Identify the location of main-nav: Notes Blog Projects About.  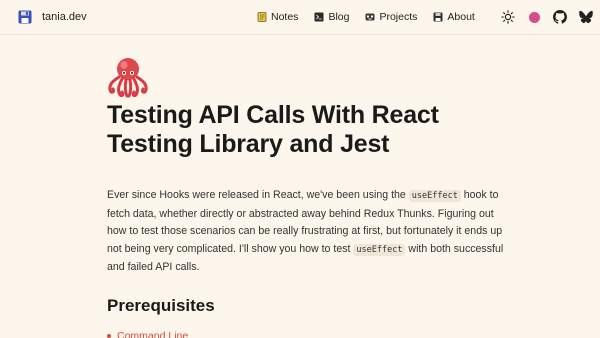
(374, 17).